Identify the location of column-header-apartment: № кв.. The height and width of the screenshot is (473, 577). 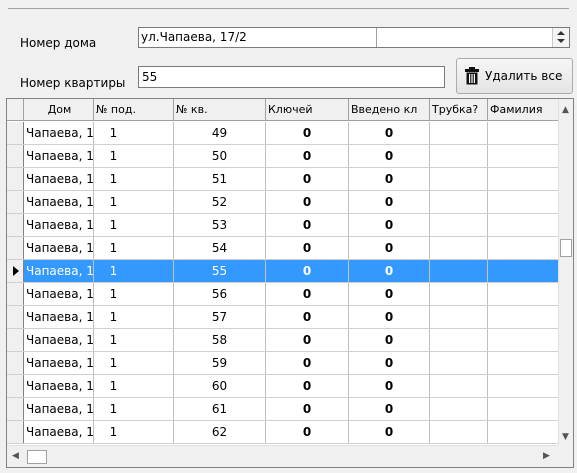
(220, 110).